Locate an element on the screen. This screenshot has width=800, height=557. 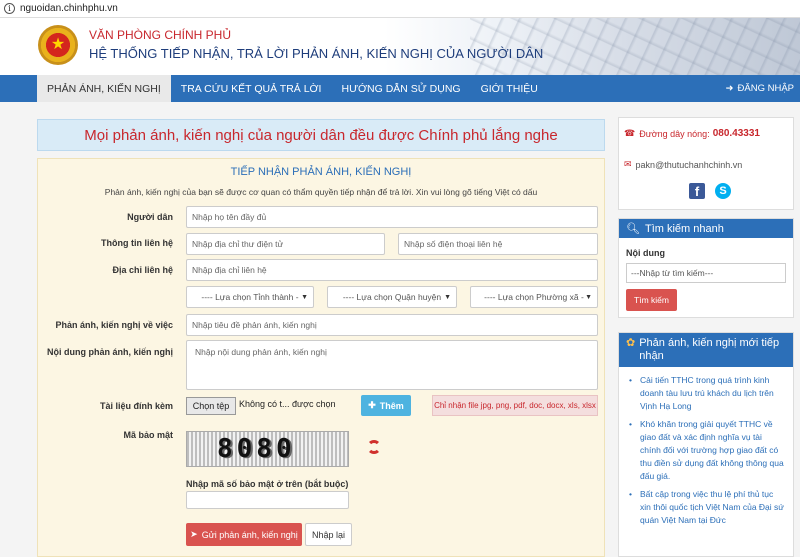
captcha-code: 8080 is located at coordinates (256, 449).